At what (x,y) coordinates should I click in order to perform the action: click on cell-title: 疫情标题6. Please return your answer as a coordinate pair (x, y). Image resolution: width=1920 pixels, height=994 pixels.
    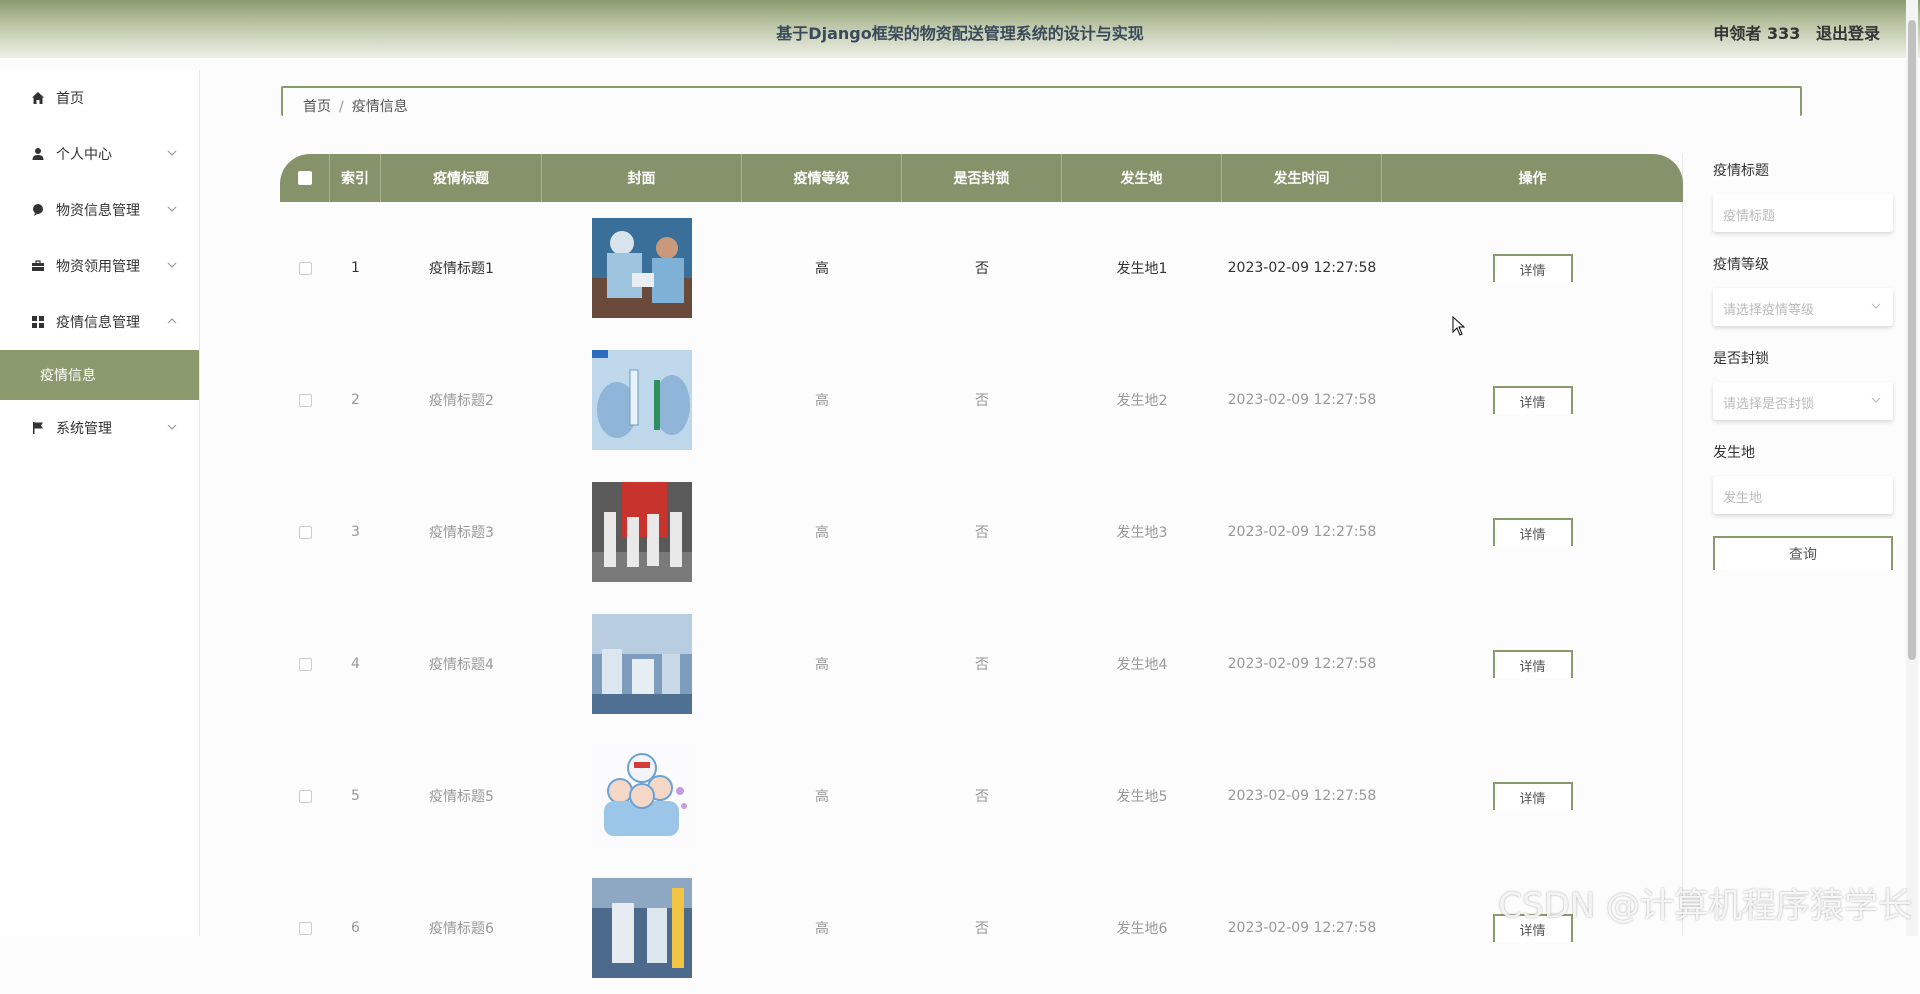
    Looking at the image, I should click on (461, 929).